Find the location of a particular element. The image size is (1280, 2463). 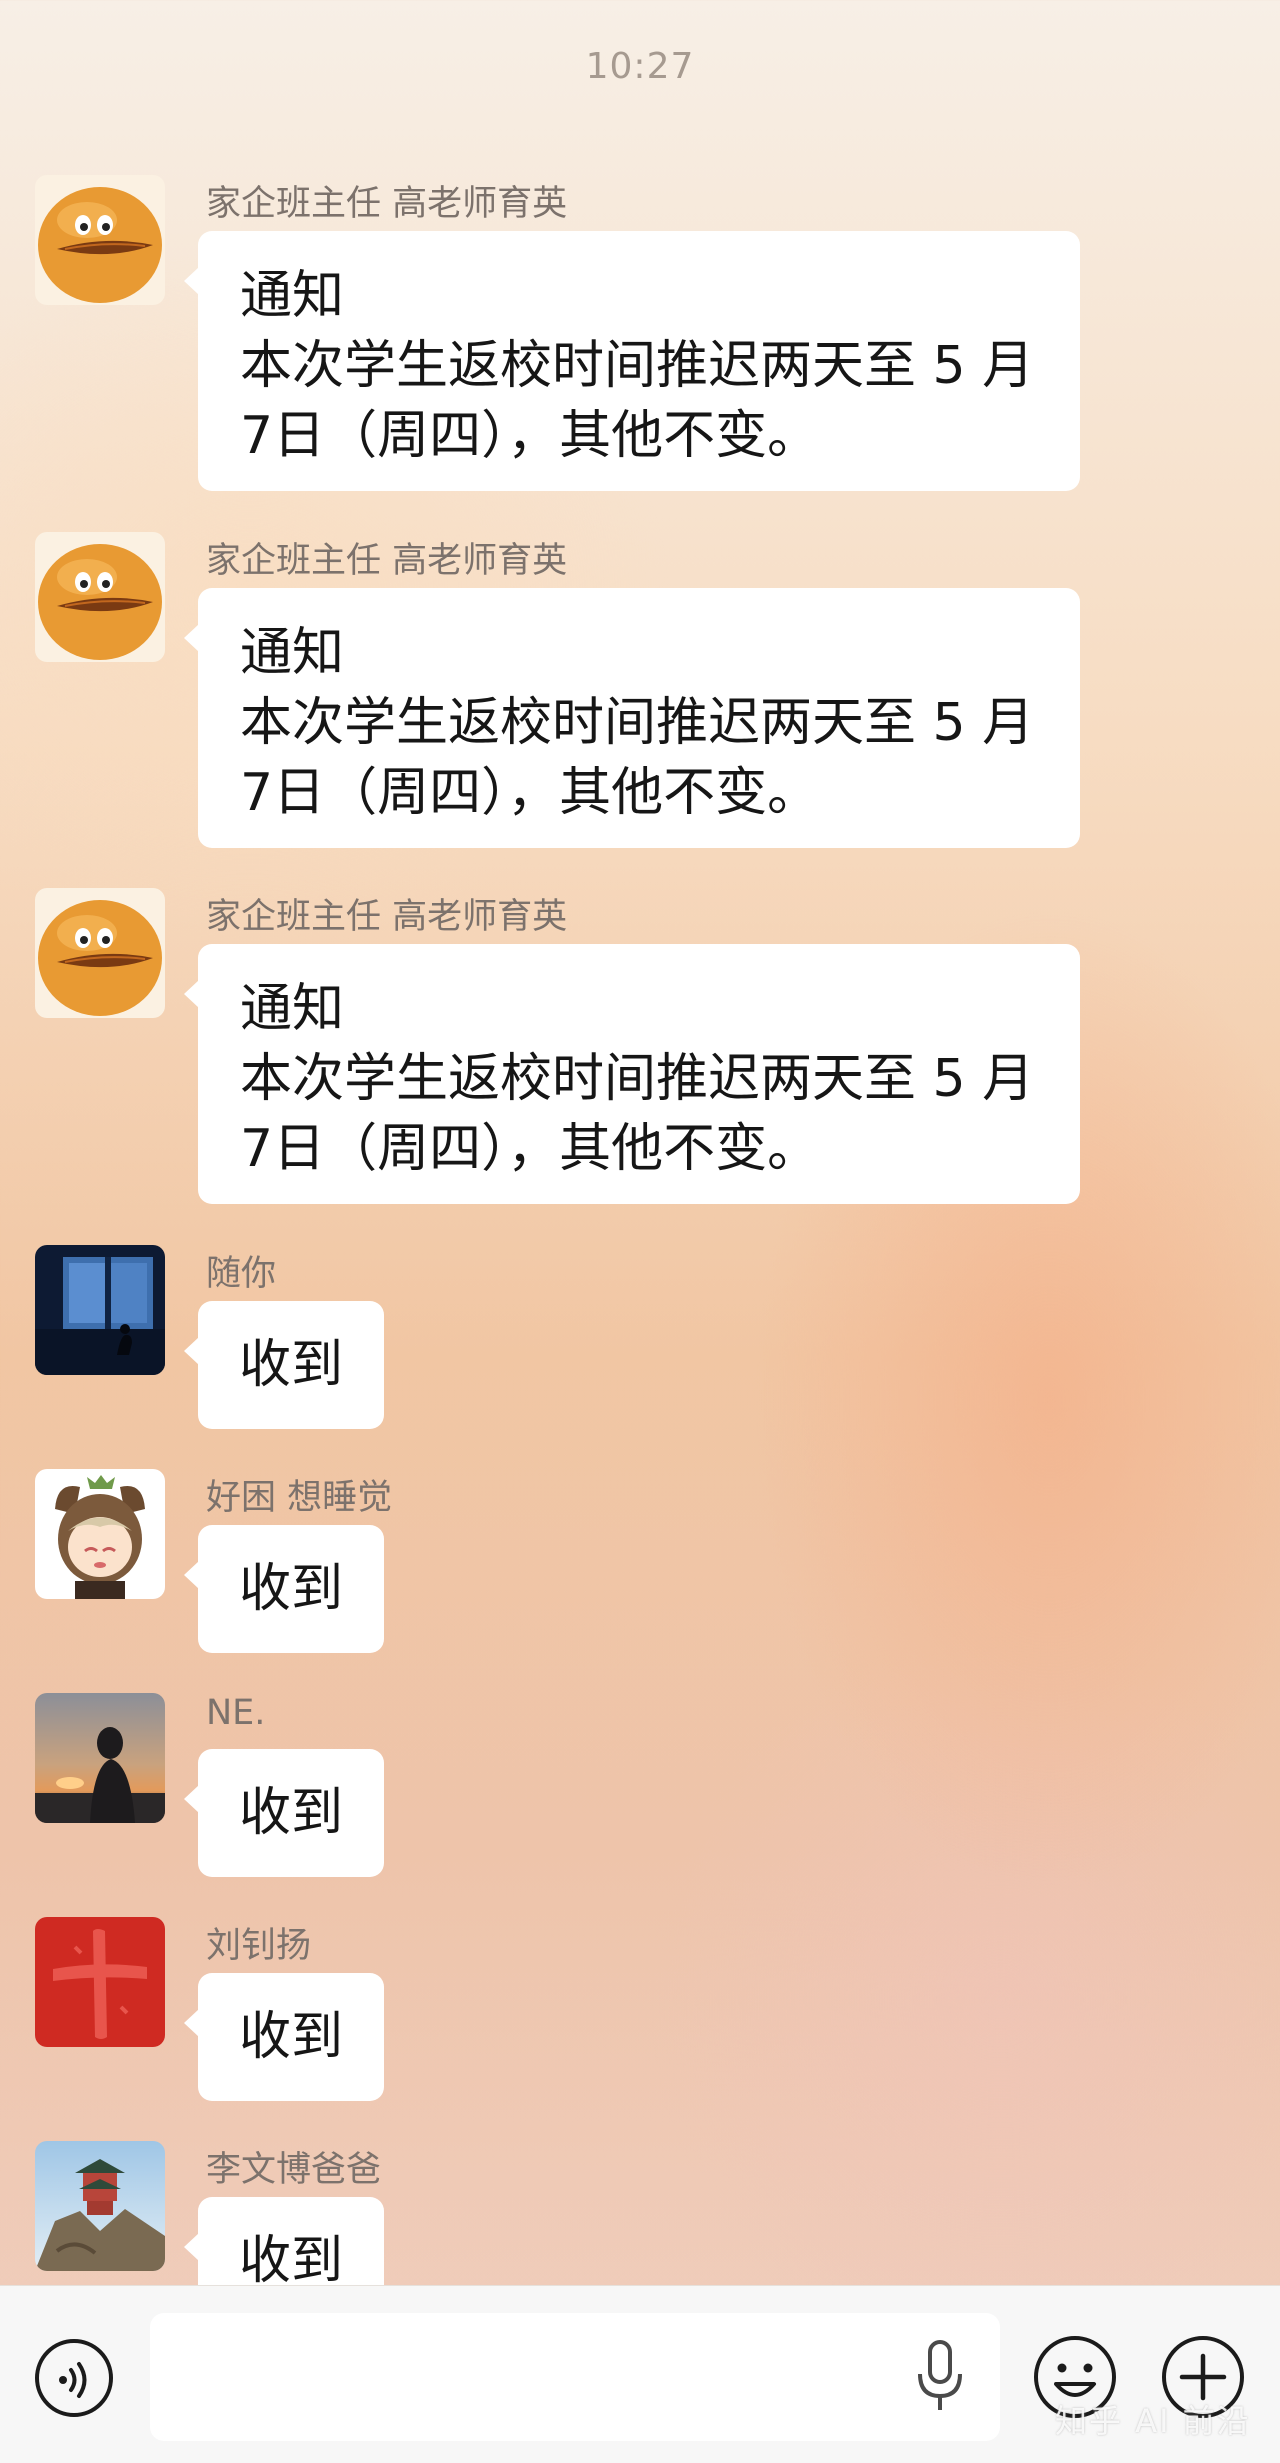

voice-input-button is located at coordinates (940, 2376).